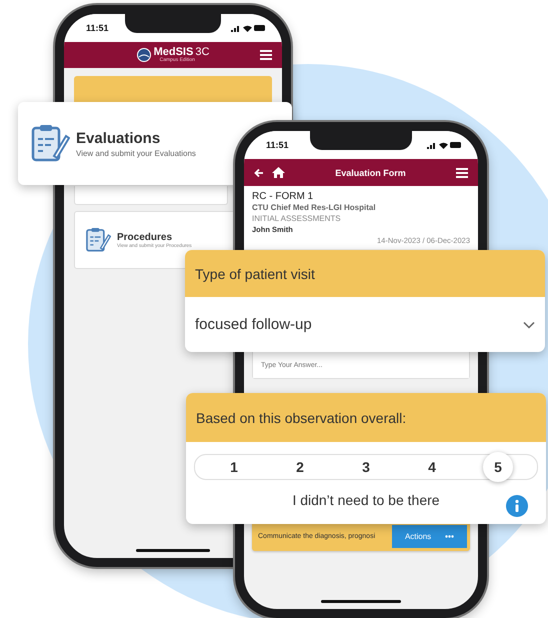 This screenshot has height=618, width=548. I want to click on field-label: Based on this observation overall:, so click(366, 417).